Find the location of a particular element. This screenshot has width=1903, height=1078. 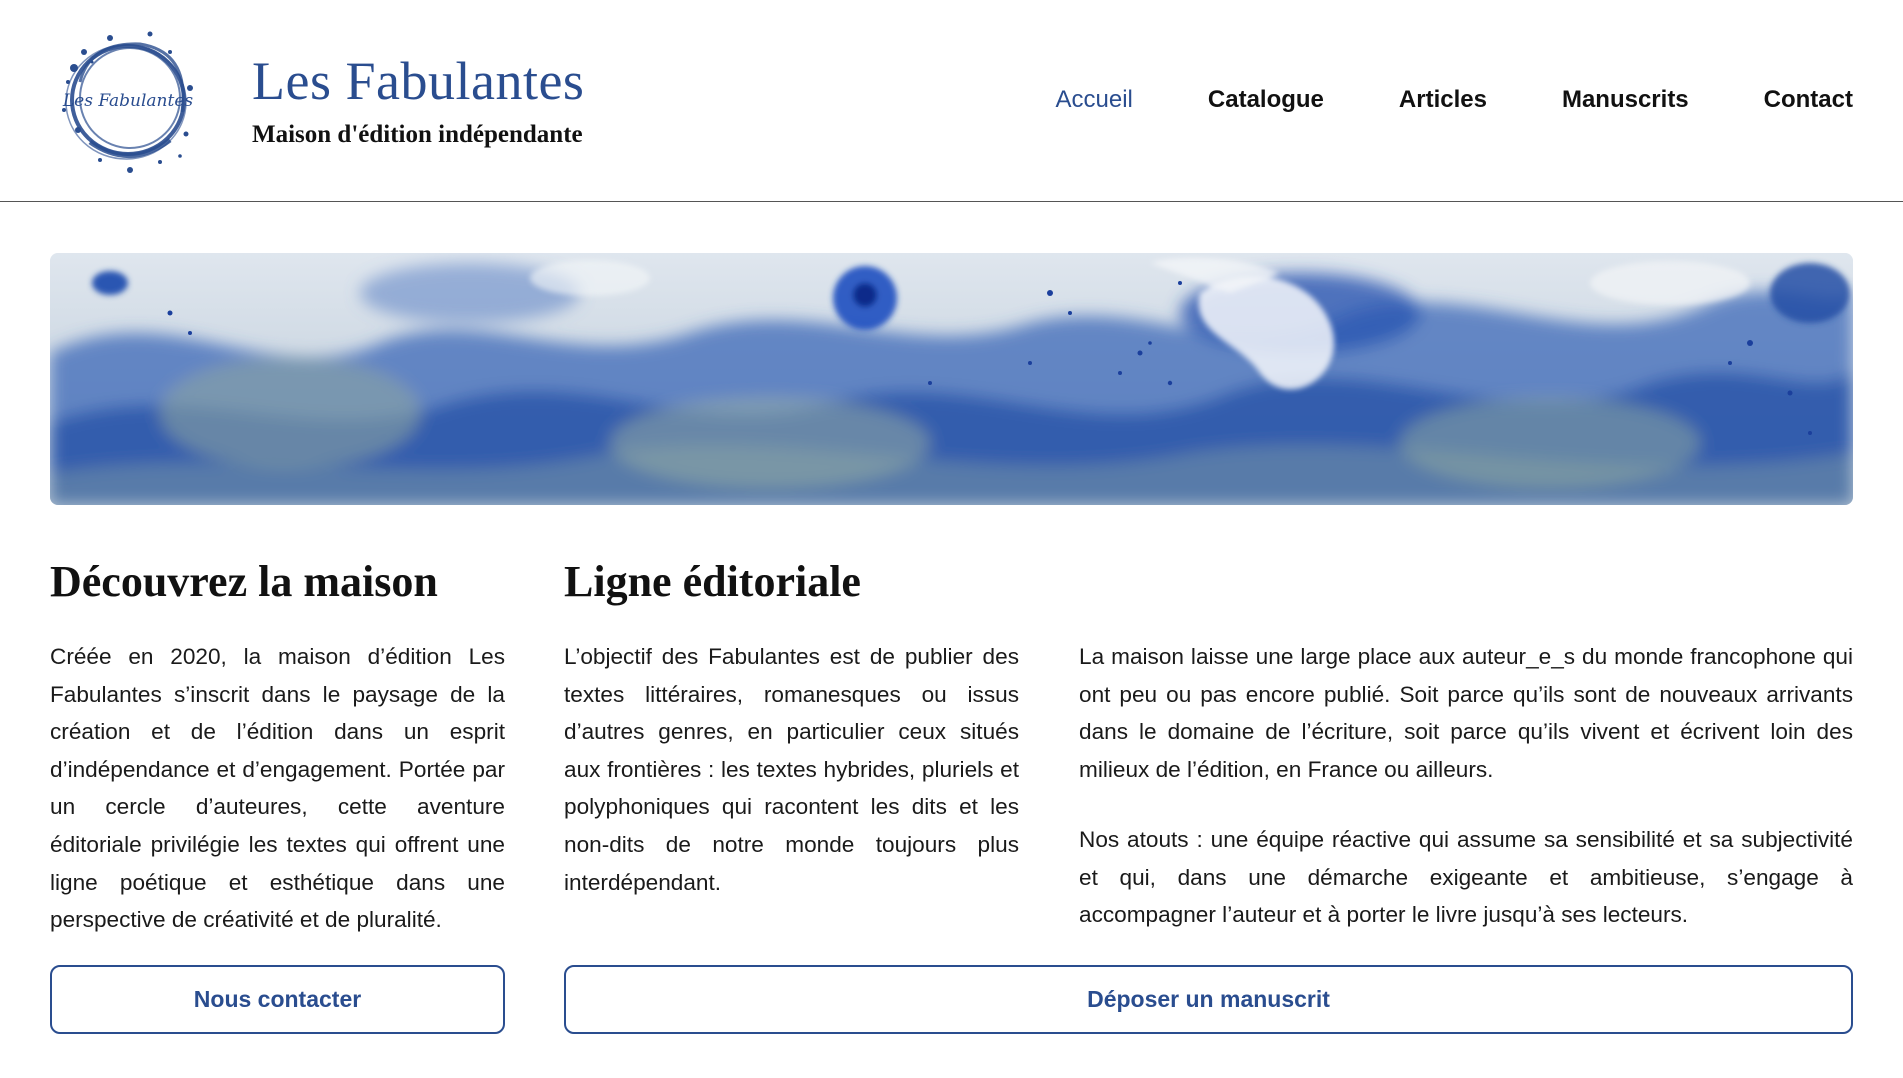

nav-item-accueil: Accueil is located at coordinates (1094, 100).